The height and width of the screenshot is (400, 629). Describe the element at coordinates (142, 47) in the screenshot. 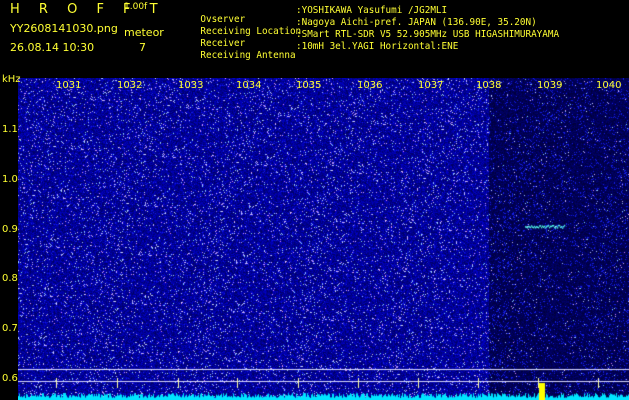

I see `meteor-count: 7` at that location.